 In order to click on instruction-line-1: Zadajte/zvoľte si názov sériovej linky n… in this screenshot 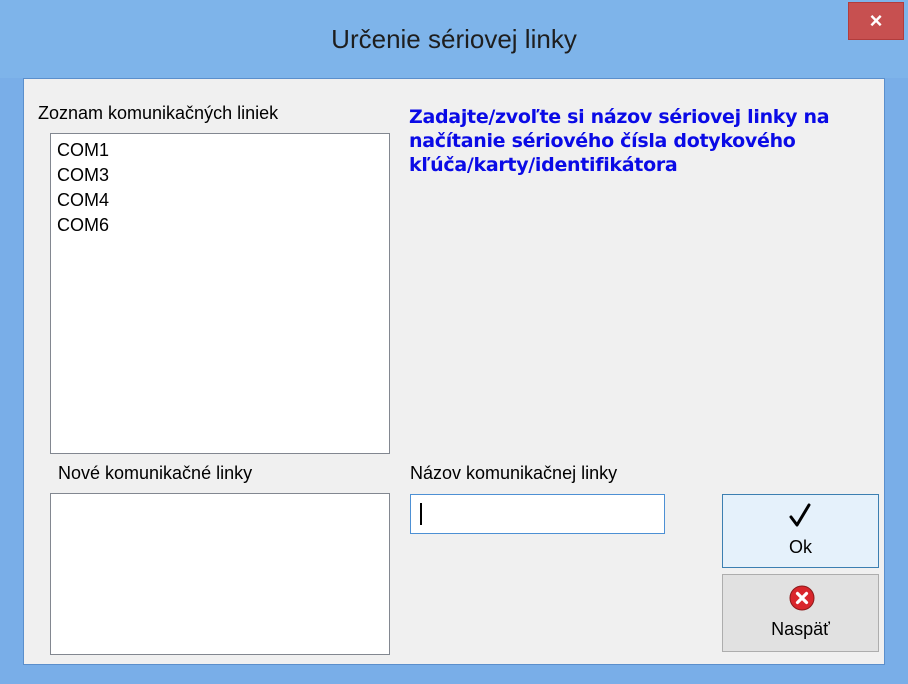, I will do `click(619, 117)`.